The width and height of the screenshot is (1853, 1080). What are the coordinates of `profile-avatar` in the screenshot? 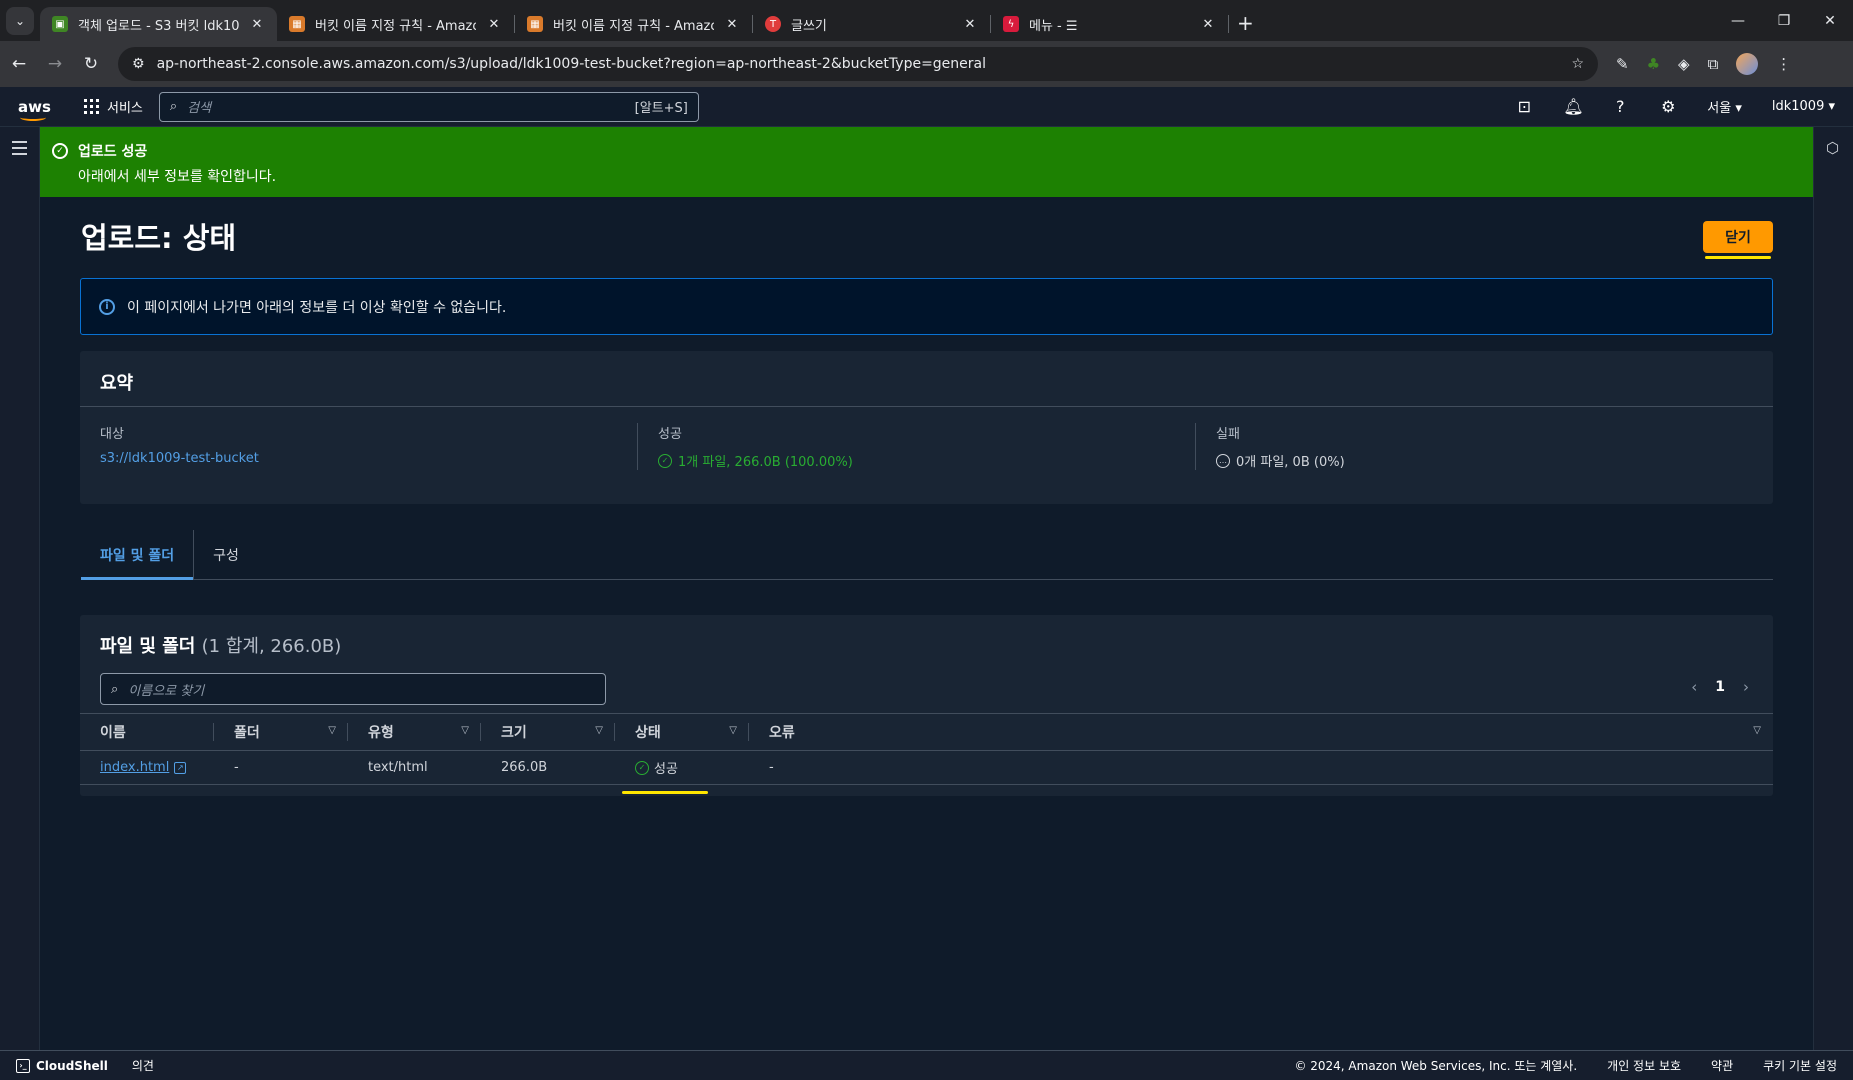 It's located at (1747, 64).